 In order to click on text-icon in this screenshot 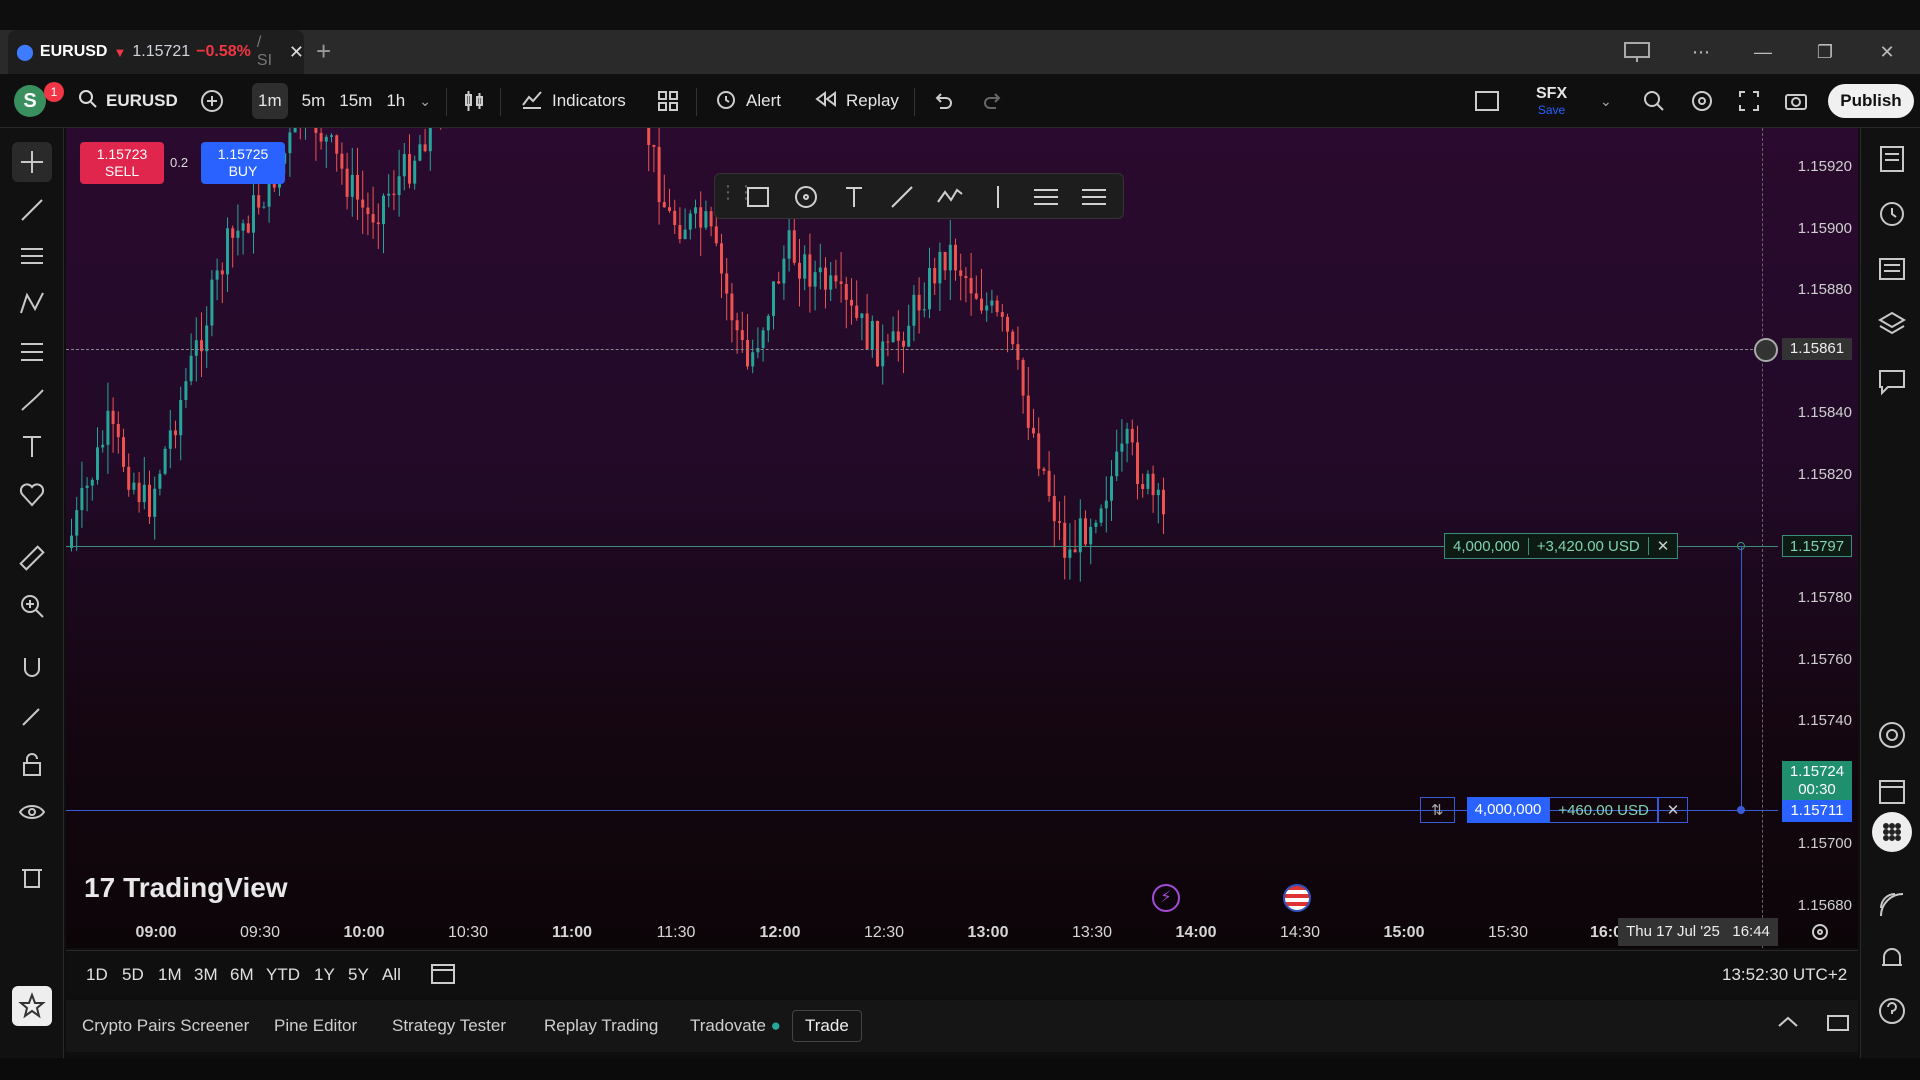, I will do `click(854, 197)`.